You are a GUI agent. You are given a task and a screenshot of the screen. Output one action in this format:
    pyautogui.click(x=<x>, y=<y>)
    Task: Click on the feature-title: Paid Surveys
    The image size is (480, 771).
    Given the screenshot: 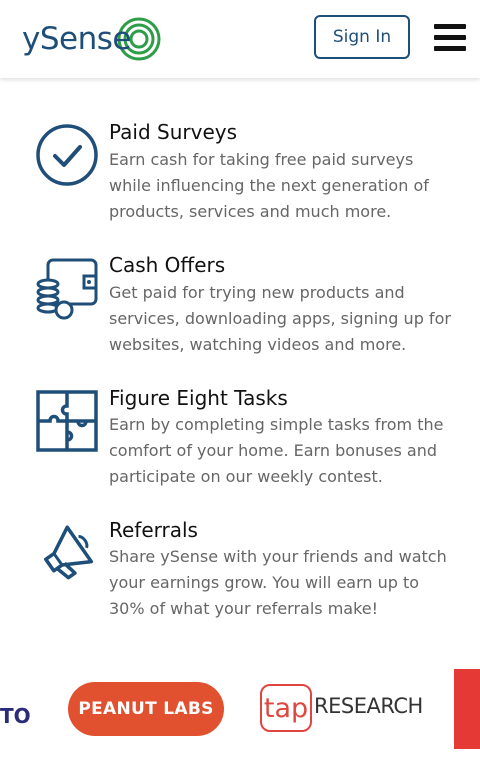 What is the action you would take?
    pyautogui.click(x=173, y=132)
    